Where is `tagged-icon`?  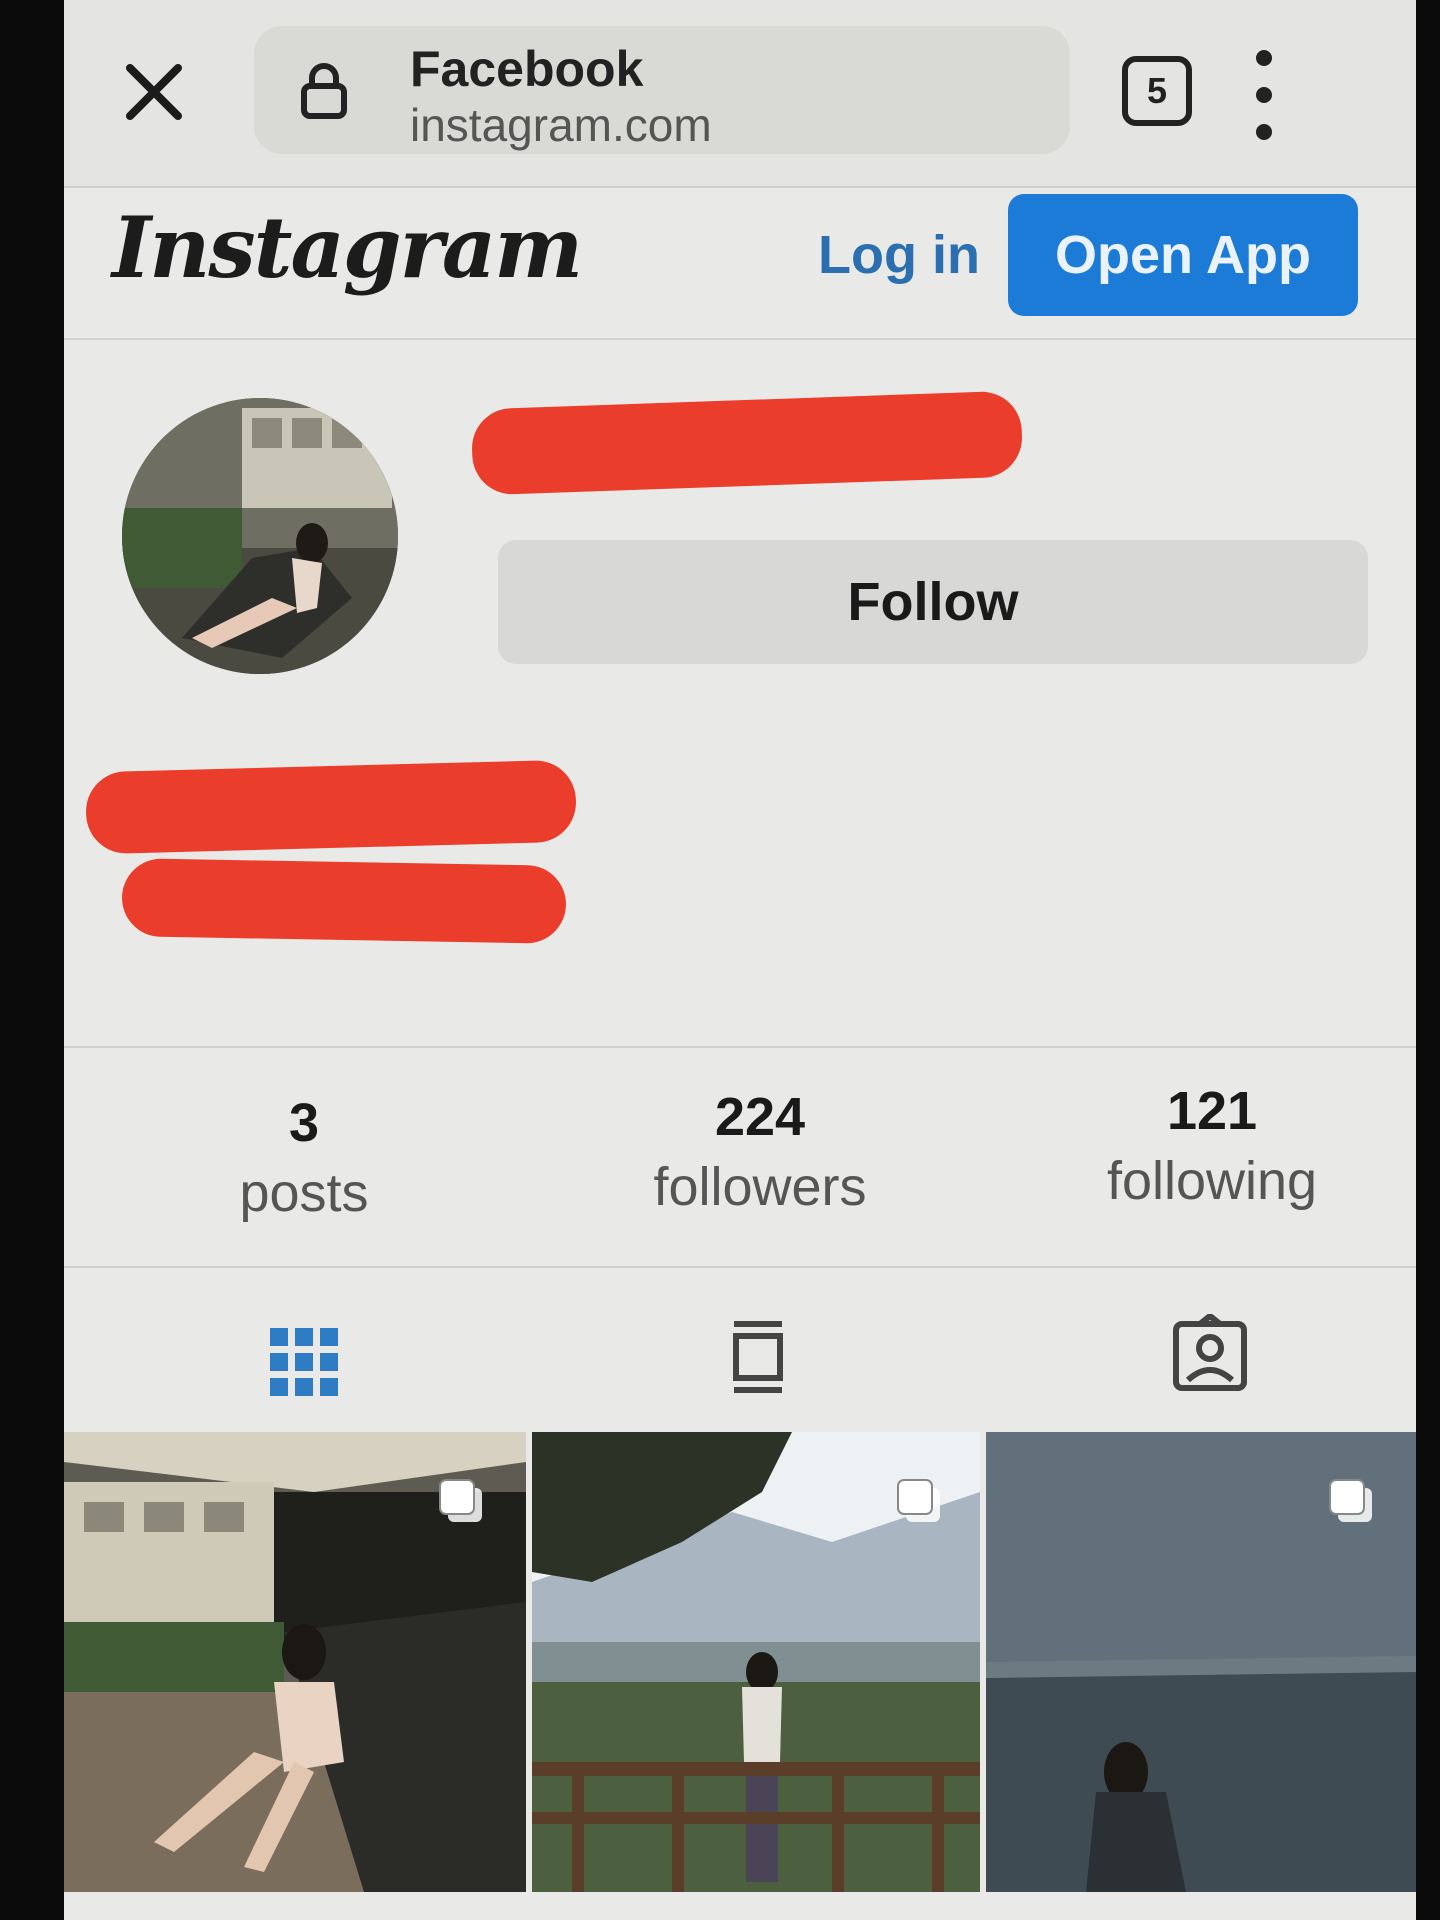 tagged-icon is located at coordinates (1210, 1354).